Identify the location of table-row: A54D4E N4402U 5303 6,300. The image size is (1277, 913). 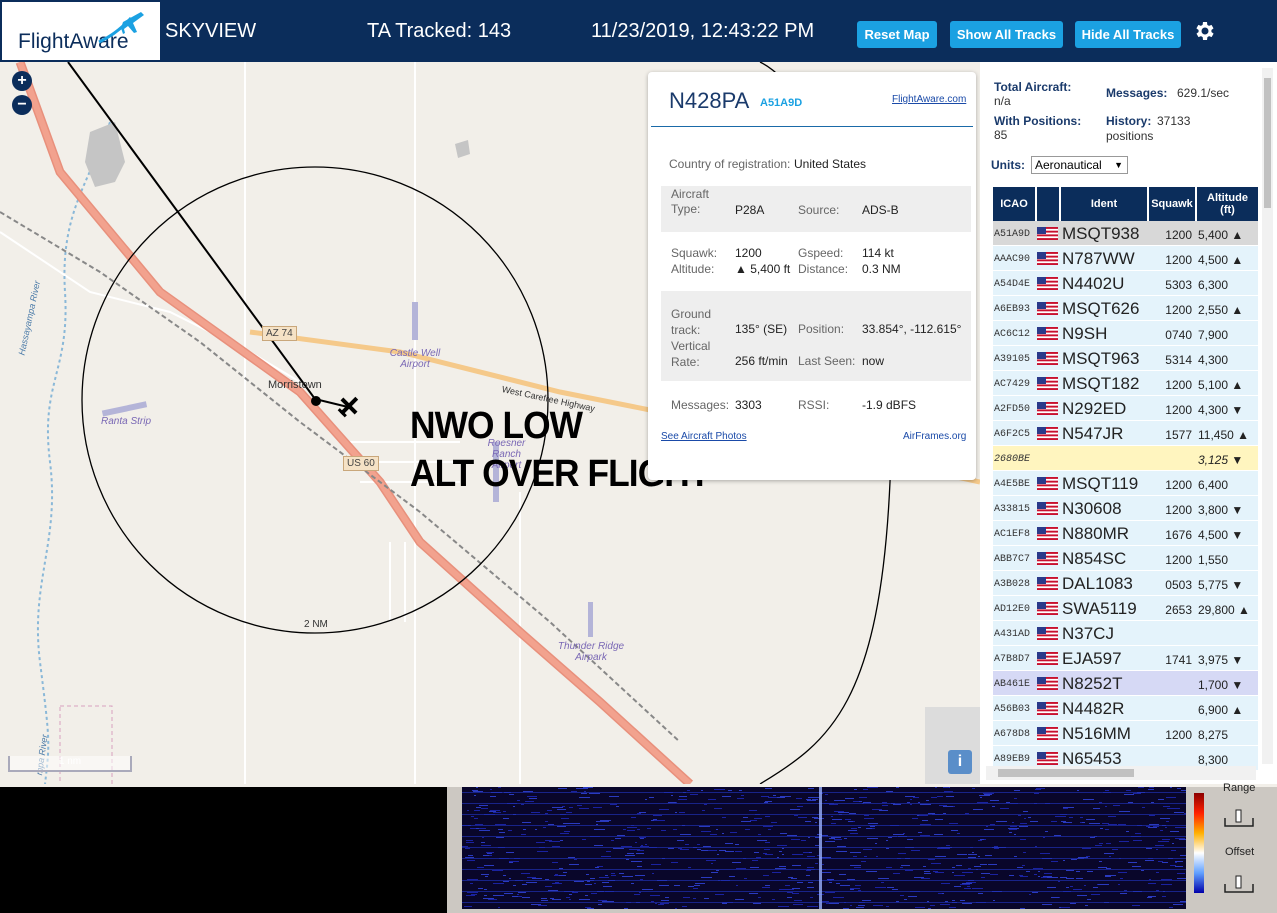
(1125, 283).